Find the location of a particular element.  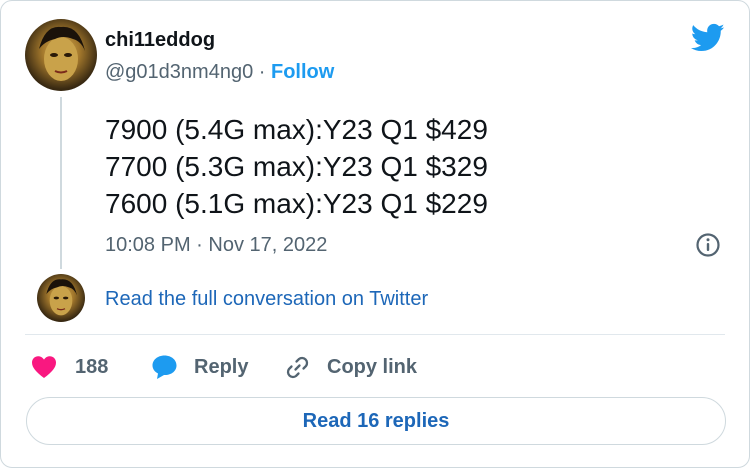

author-avatar is located at coordinates (61, 55).